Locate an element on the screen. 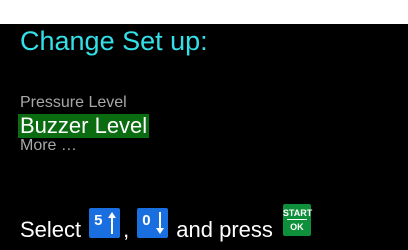 Image resolution: width=408 pixels, height=250 pixels. up-key-button: 5 is located at coordinates (105, 223).